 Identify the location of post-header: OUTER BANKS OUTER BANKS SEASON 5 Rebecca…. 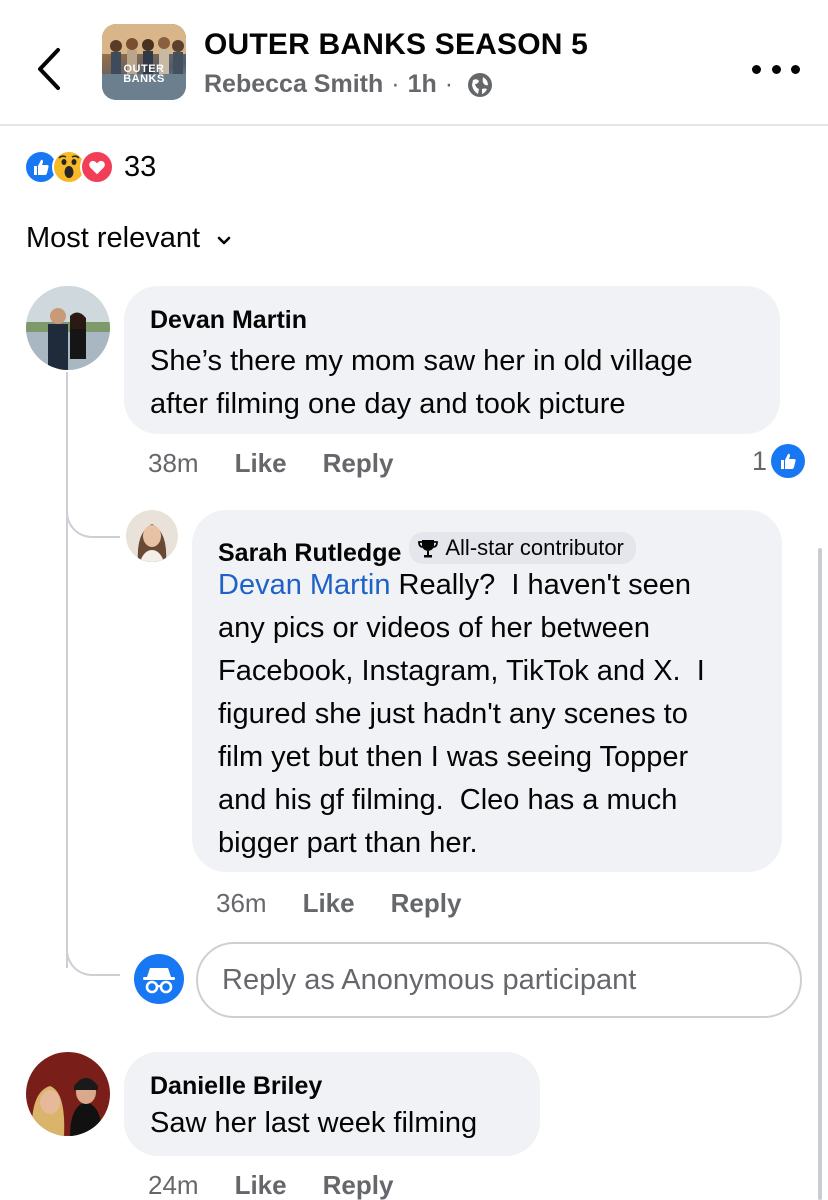
(414, 63).